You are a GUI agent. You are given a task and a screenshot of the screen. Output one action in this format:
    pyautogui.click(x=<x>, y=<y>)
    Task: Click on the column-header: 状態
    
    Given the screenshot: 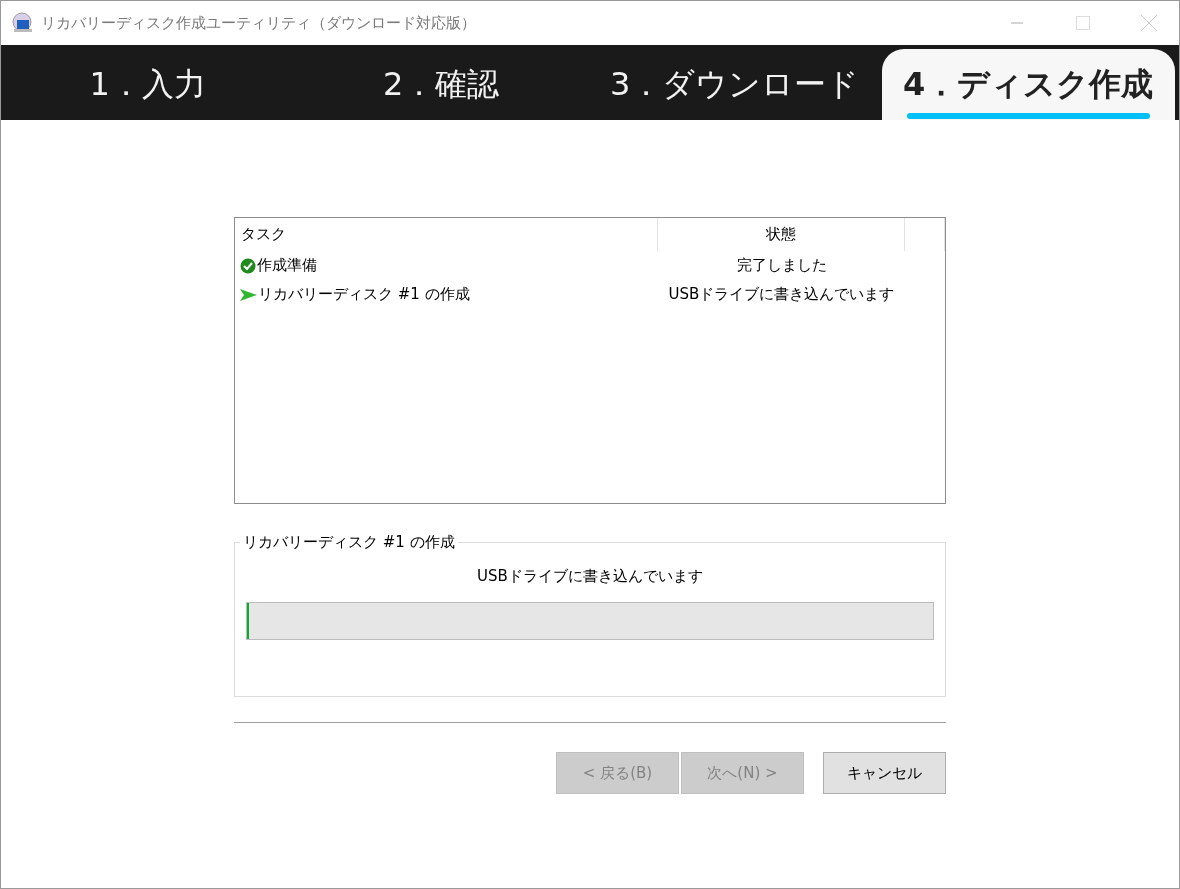 What is the action you would take?
    pyautogui.click(x=781, y=234)
    